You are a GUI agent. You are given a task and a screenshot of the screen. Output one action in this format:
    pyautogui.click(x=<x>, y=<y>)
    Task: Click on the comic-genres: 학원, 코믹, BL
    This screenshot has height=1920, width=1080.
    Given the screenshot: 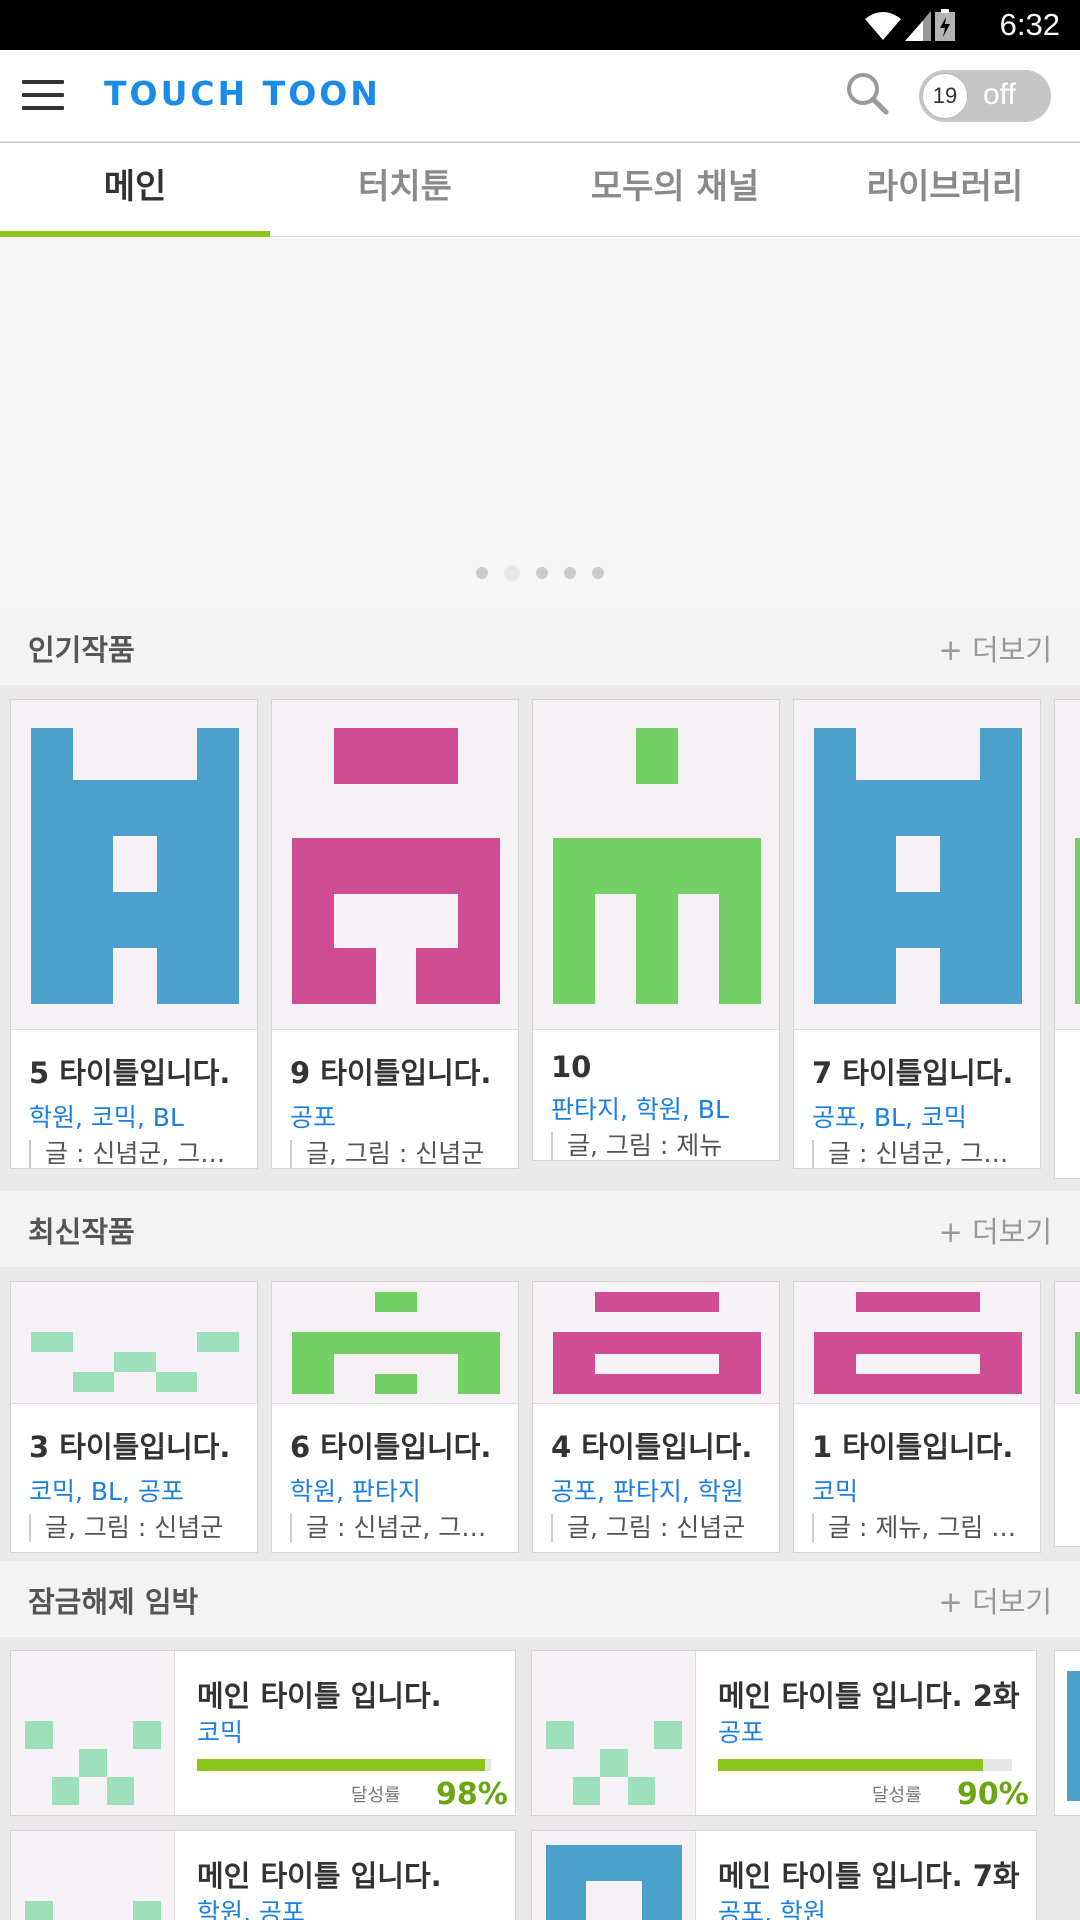 What is the action you would take?
    pyautogui.click(x=106, y=1117)
    